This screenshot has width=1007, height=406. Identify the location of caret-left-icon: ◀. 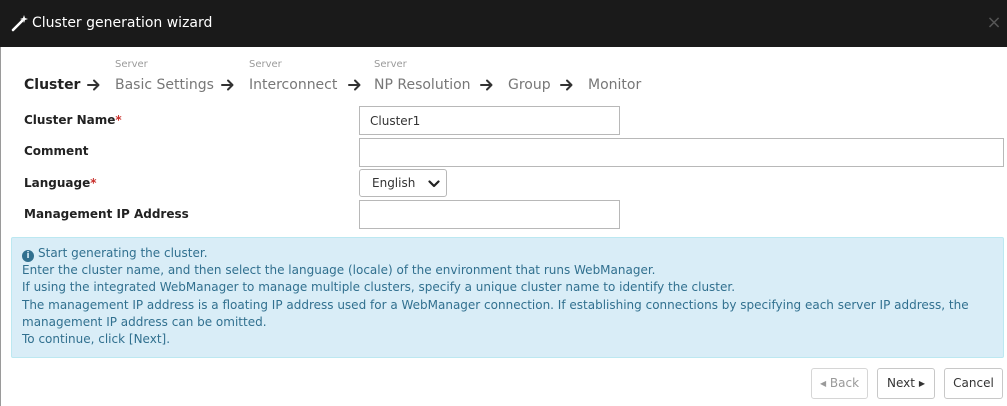
(823, 383).